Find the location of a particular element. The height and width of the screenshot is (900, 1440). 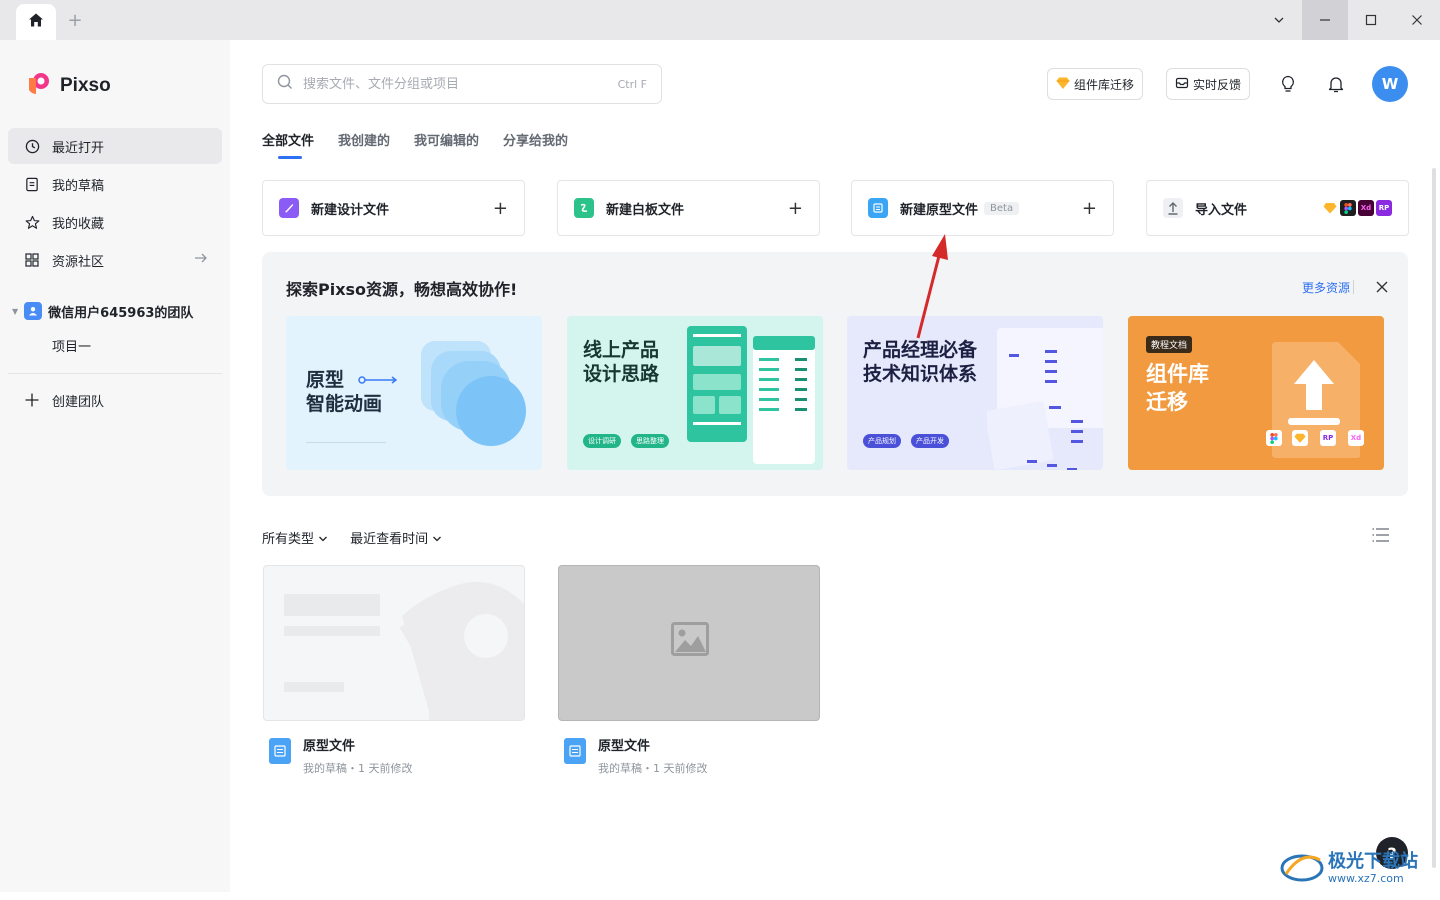

new-whiteboard-file-card: 新建白板文件 + is located at coordinates (688, 208).